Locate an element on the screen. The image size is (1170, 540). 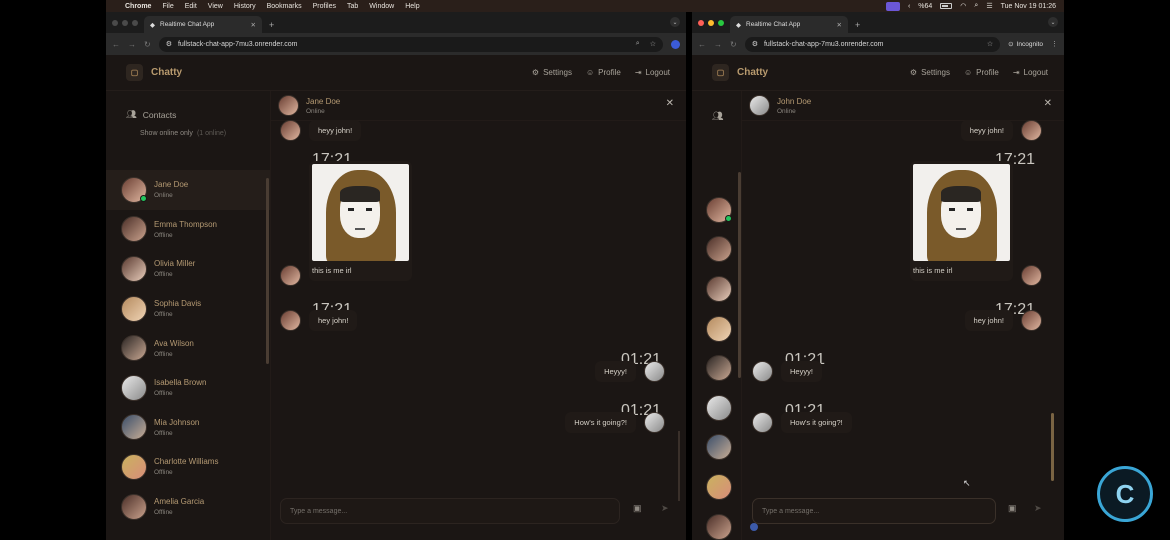
contact-item: Mia Johnson Offline is located at coordinates (188, 428).